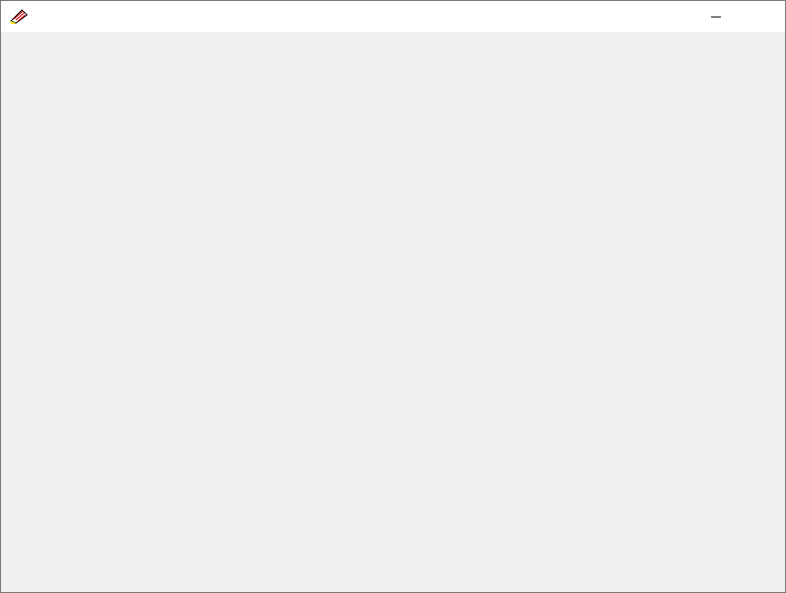 This screenshot has width=786, height=593. What do you see at coordinates (19, 16) in the screenshot?
I see `app-logo-icon` at bounding box center [19, 16].